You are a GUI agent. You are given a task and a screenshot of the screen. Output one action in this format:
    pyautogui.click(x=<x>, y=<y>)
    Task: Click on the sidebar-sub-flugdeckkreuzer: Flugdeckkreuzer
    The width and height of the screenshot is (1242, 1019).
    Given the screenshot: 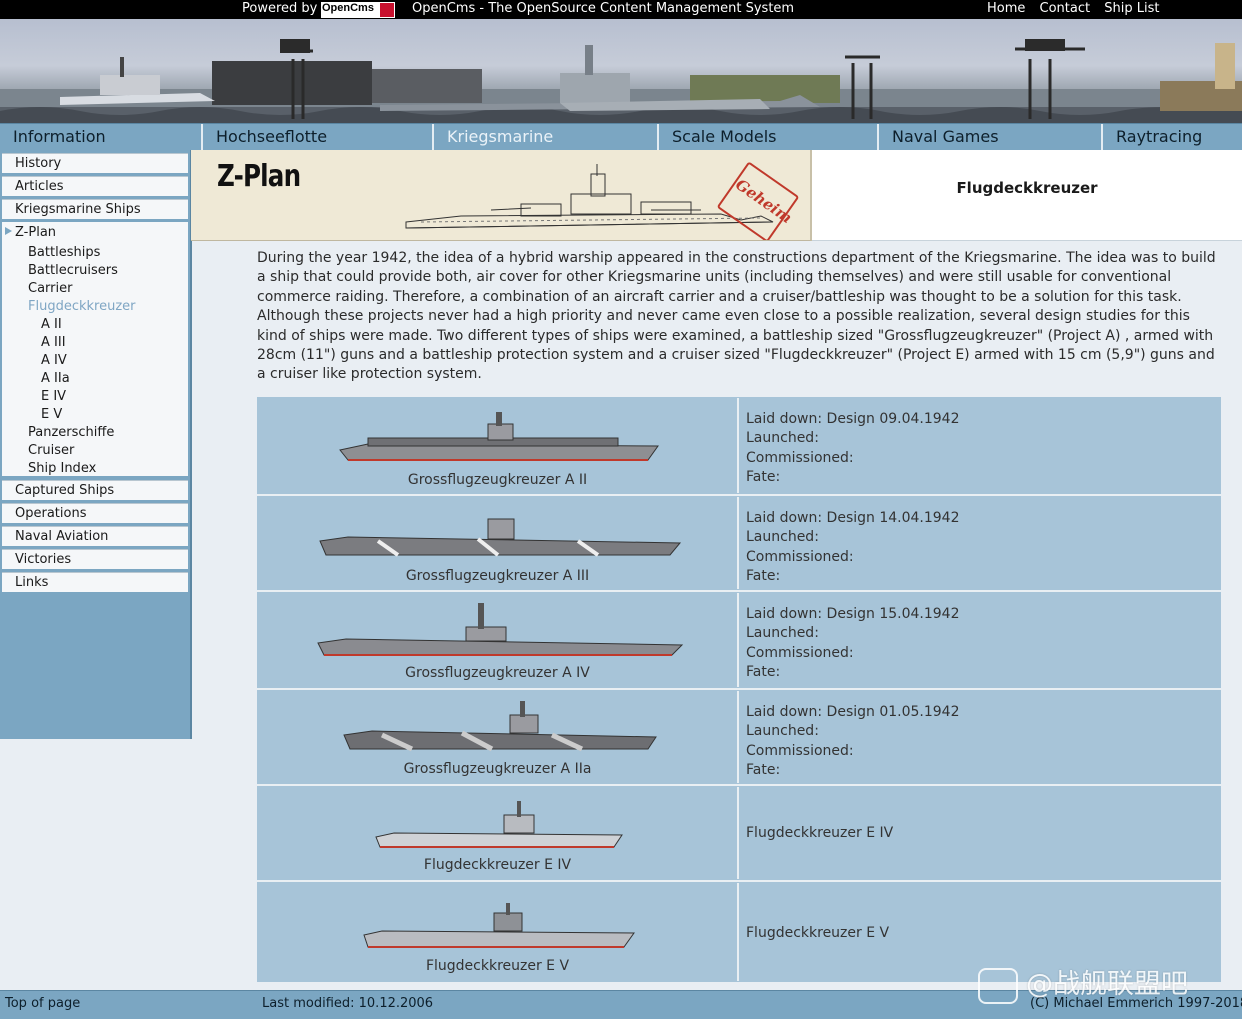 What is the action you would take?
    pyautogui.click(x=82, y=307)
    